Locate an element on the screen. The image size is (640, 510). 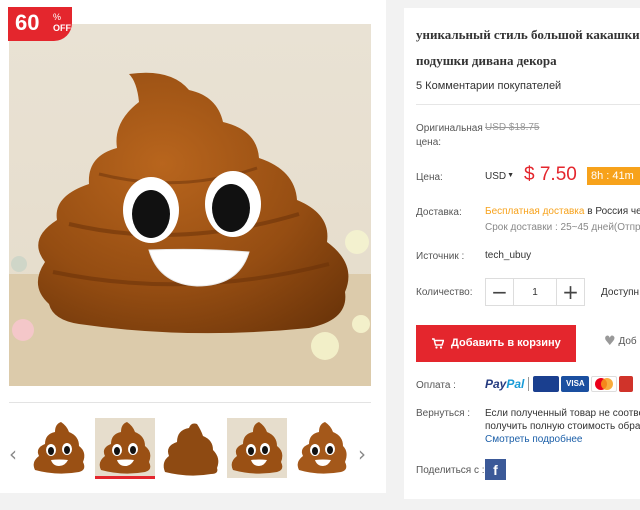
payment-methods: PayPal VISA is located at coordinates (560, 385).